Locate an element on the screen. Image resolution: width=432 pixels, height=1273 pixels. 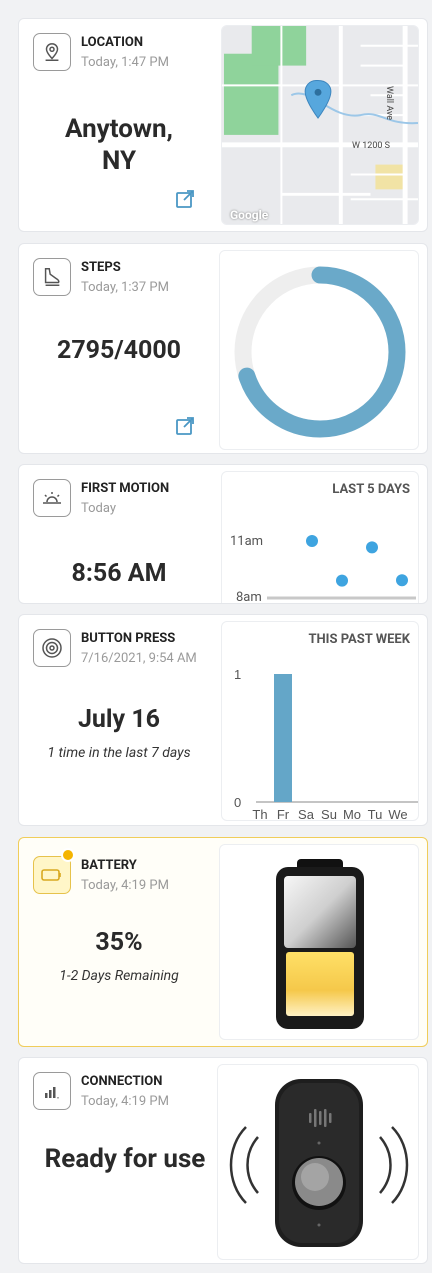
button-press-value: July 16 is located at coordinates (119, 719).